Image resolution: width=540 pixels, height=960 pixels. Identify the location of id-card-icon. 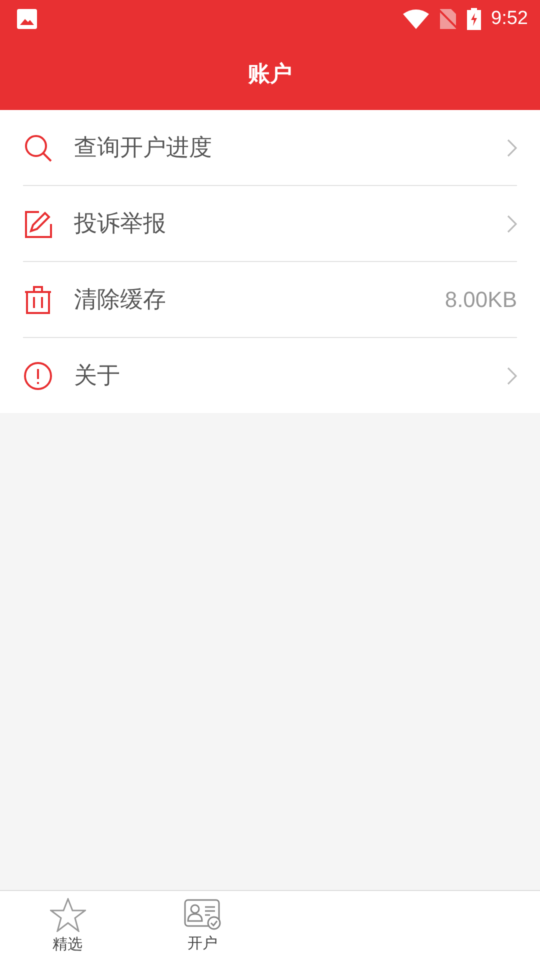
(203, 914).